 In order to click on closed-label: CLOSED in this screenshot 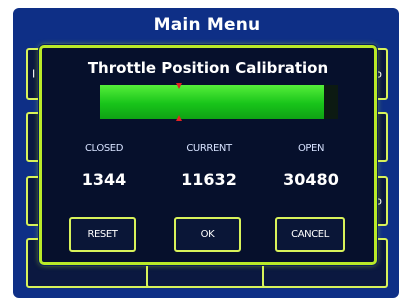, I will do `click(104, 148)`.